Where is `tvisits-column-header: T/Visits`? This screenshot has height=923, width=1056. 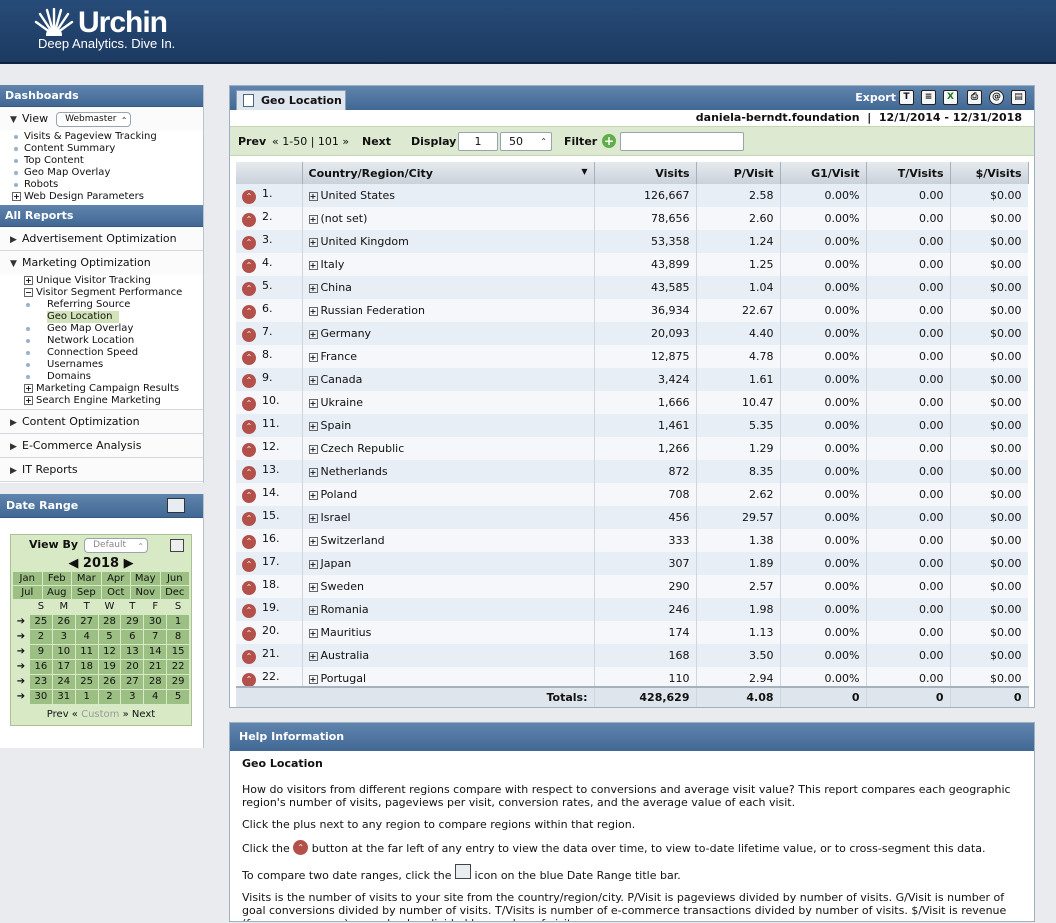 tvisits-column-header: T/Visits is located at coordinates (908, 173).